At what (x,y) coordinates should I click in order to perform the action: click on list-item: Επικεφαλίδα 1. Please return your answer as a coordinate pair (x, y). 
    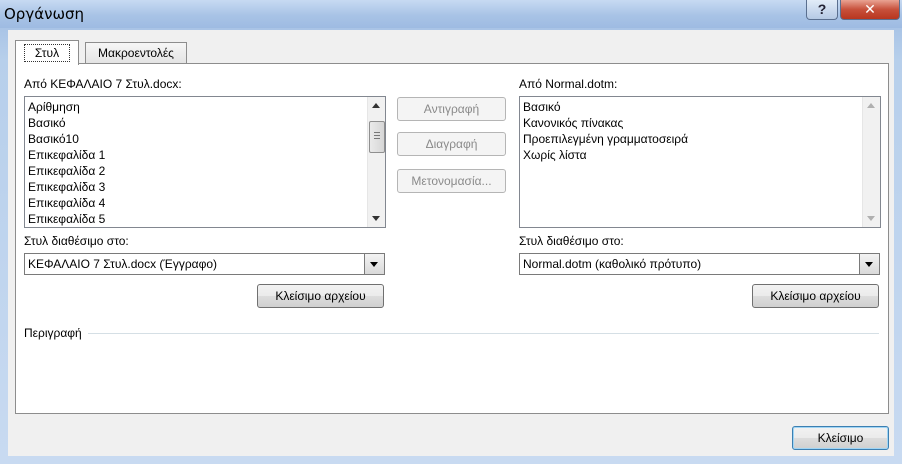
    Looking at the image, I should click on (66, 155).